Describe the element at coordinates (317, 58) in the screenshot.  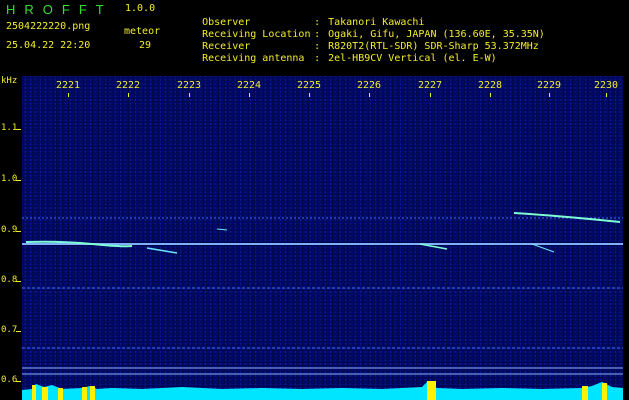
I see `info-sep: :` at that location.